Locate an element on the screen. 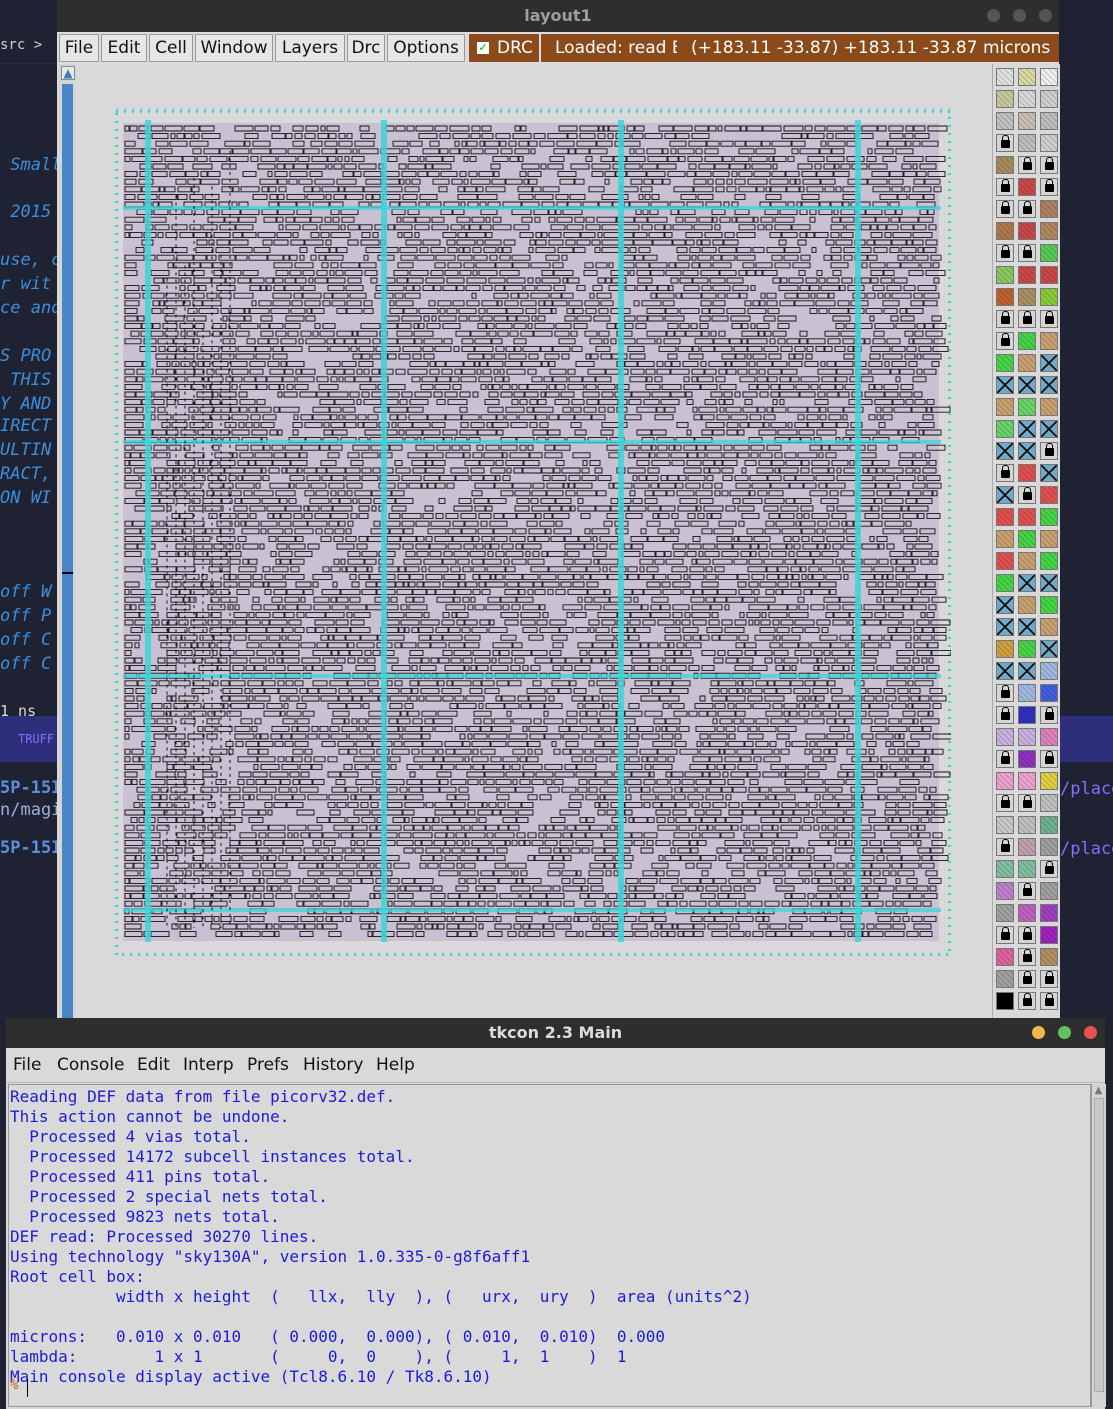 This screenshot has height=1409, width=1113. scroll-up-arrow-icon: ▲ is located at coordinates (68, 73).